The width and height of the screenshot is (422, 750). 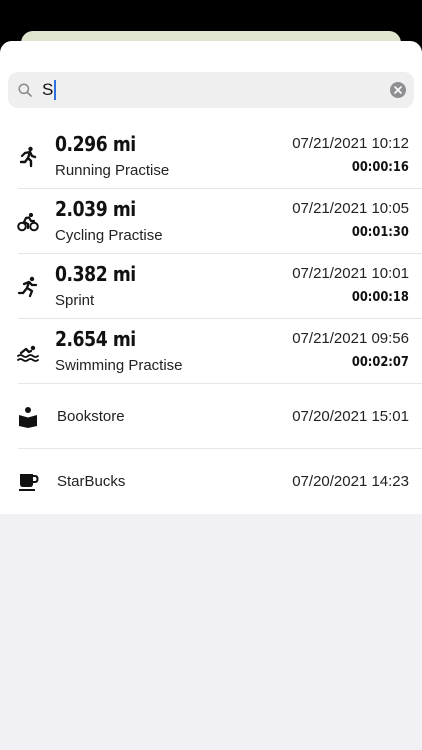 I want to click on activity-distance: 0.296 mi, so click(x=95, y=144).